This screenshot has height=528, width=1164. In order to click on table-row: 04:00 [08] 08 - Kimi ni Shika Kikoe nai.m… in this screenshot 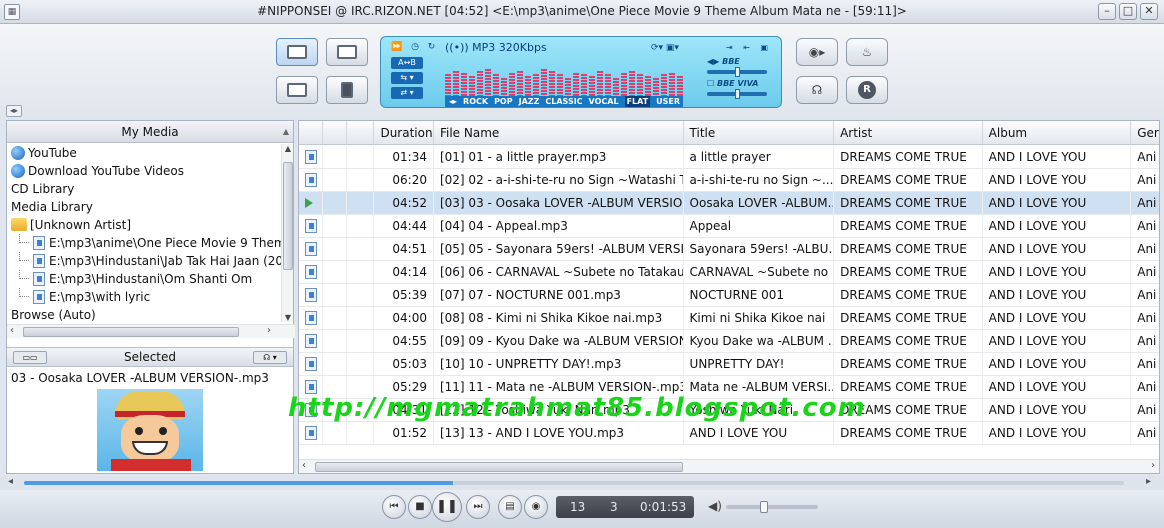, I will do `click(729, 318)`.